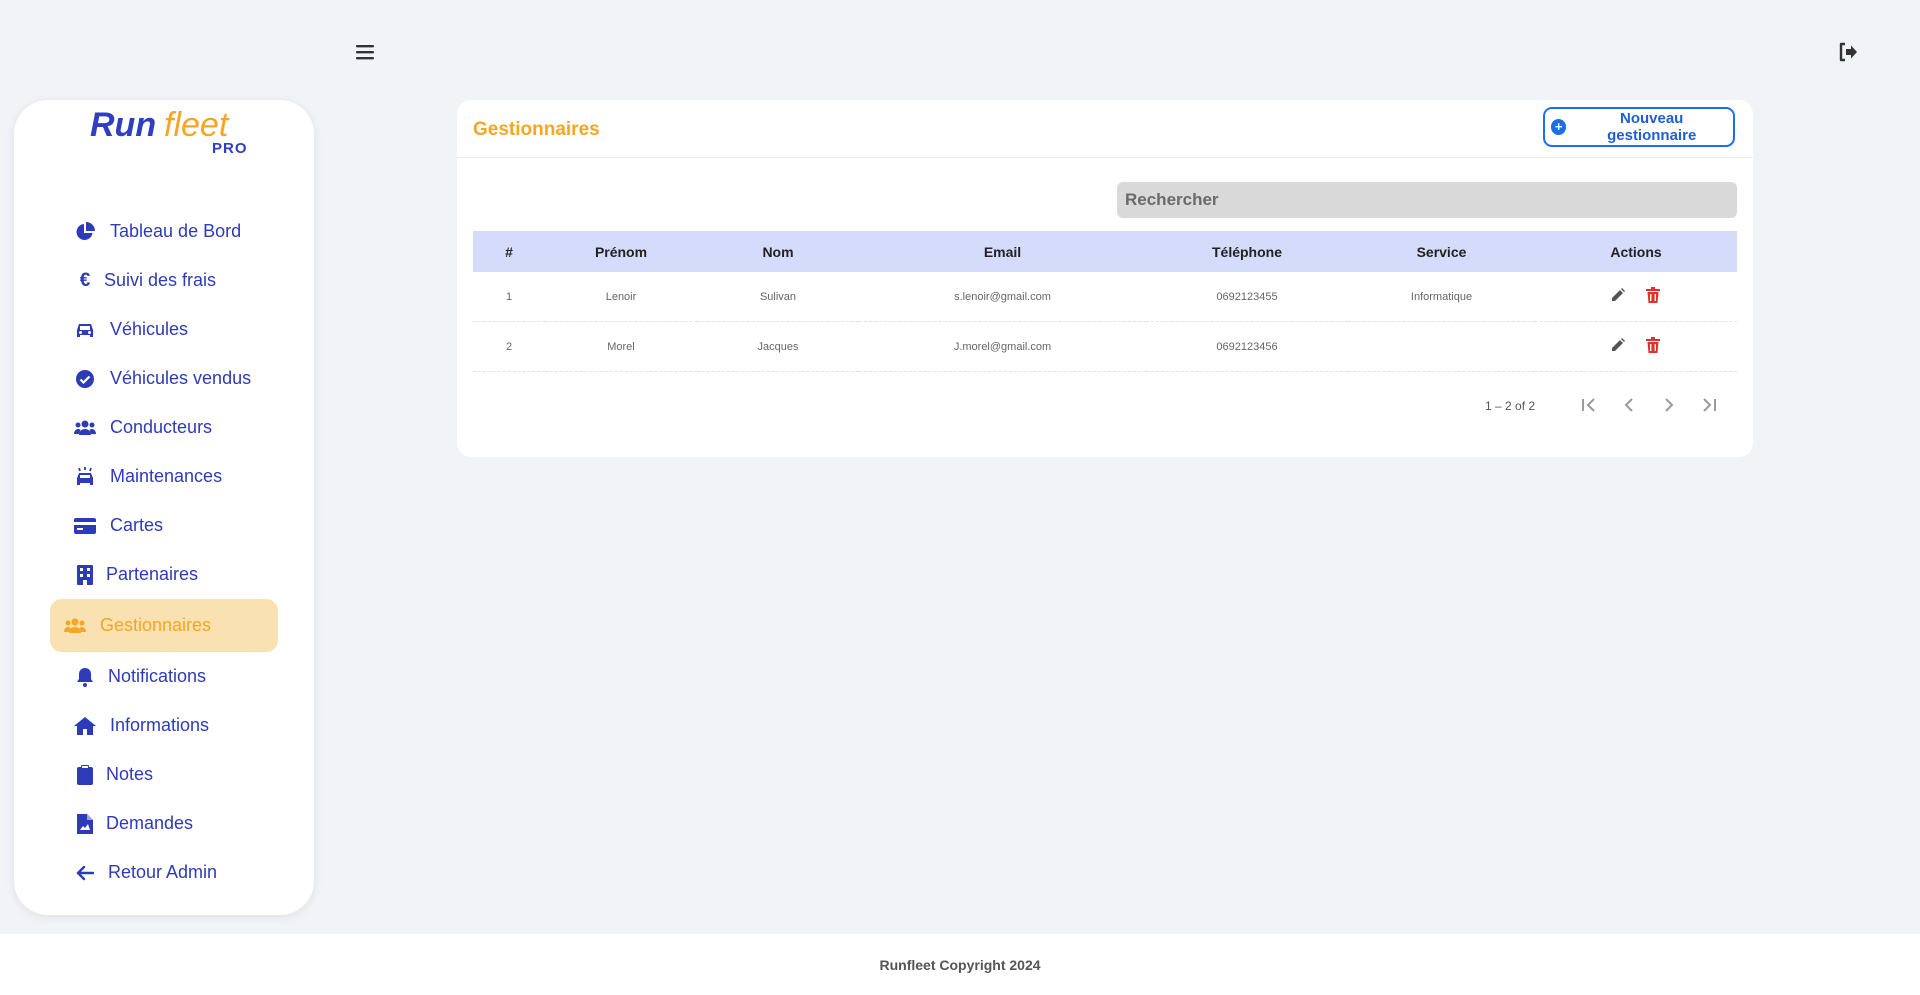  I want to click on sidebar-item-gestionnaires: Gestionnaires, so click(164, 625).